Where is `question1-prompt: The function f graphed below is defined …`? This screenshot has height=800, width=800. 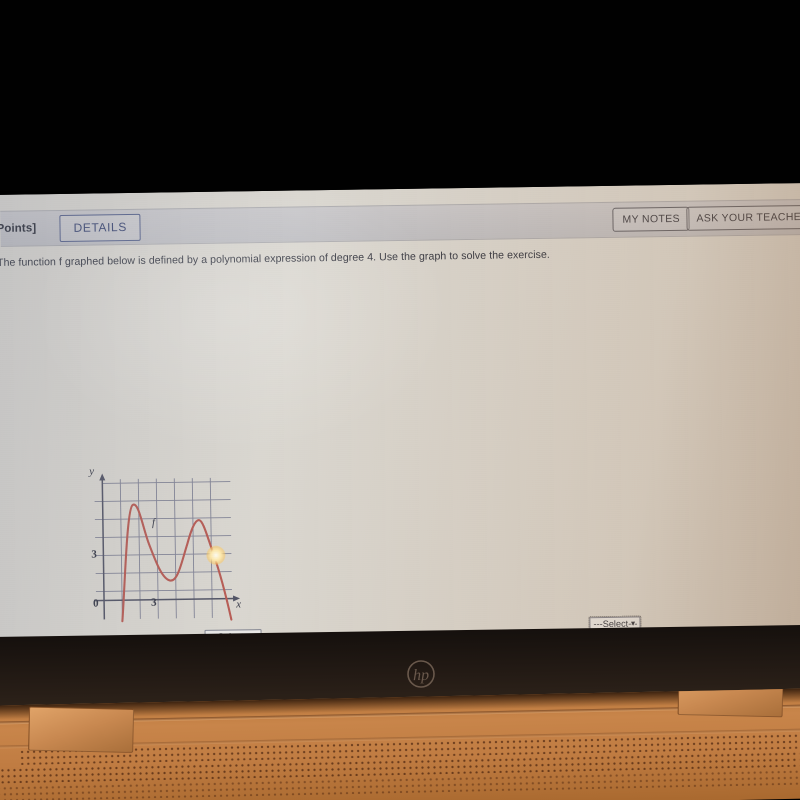
question1-prompt: The function f graphed below is defined … is located at coordinates (275, 258).